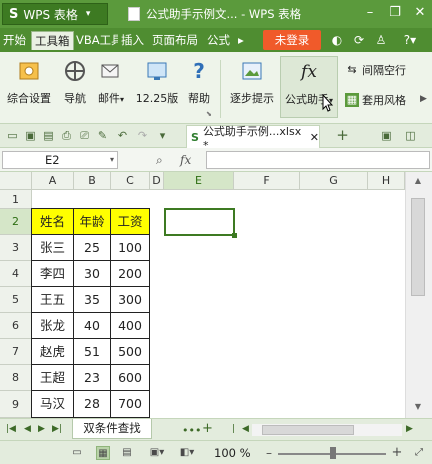  I want to click on table-cell: 张三, so click(52, 247).